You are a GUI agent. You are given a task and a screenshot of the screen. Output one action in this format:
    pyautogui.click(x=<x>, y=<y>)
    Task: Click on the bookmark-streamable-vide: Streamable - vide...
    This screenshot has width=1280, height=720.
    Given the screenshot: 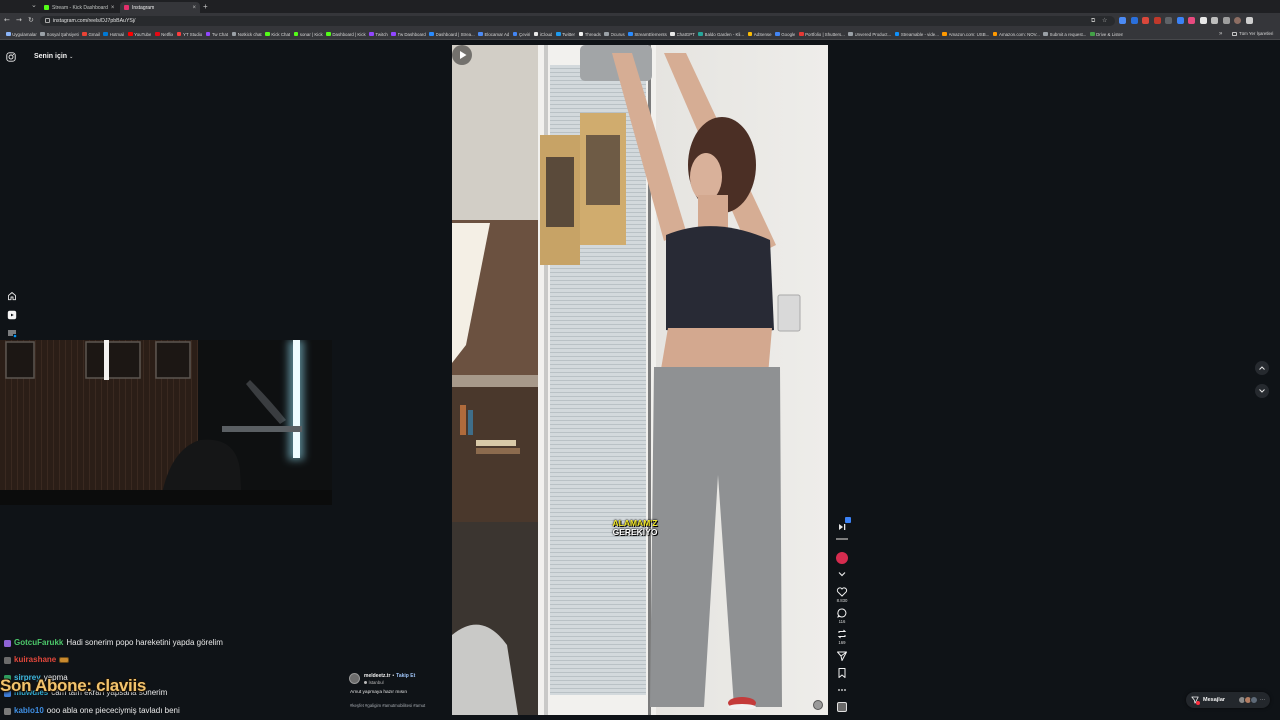 What is the action you would take?
    pyautogui.click(x=916, y=34)
    